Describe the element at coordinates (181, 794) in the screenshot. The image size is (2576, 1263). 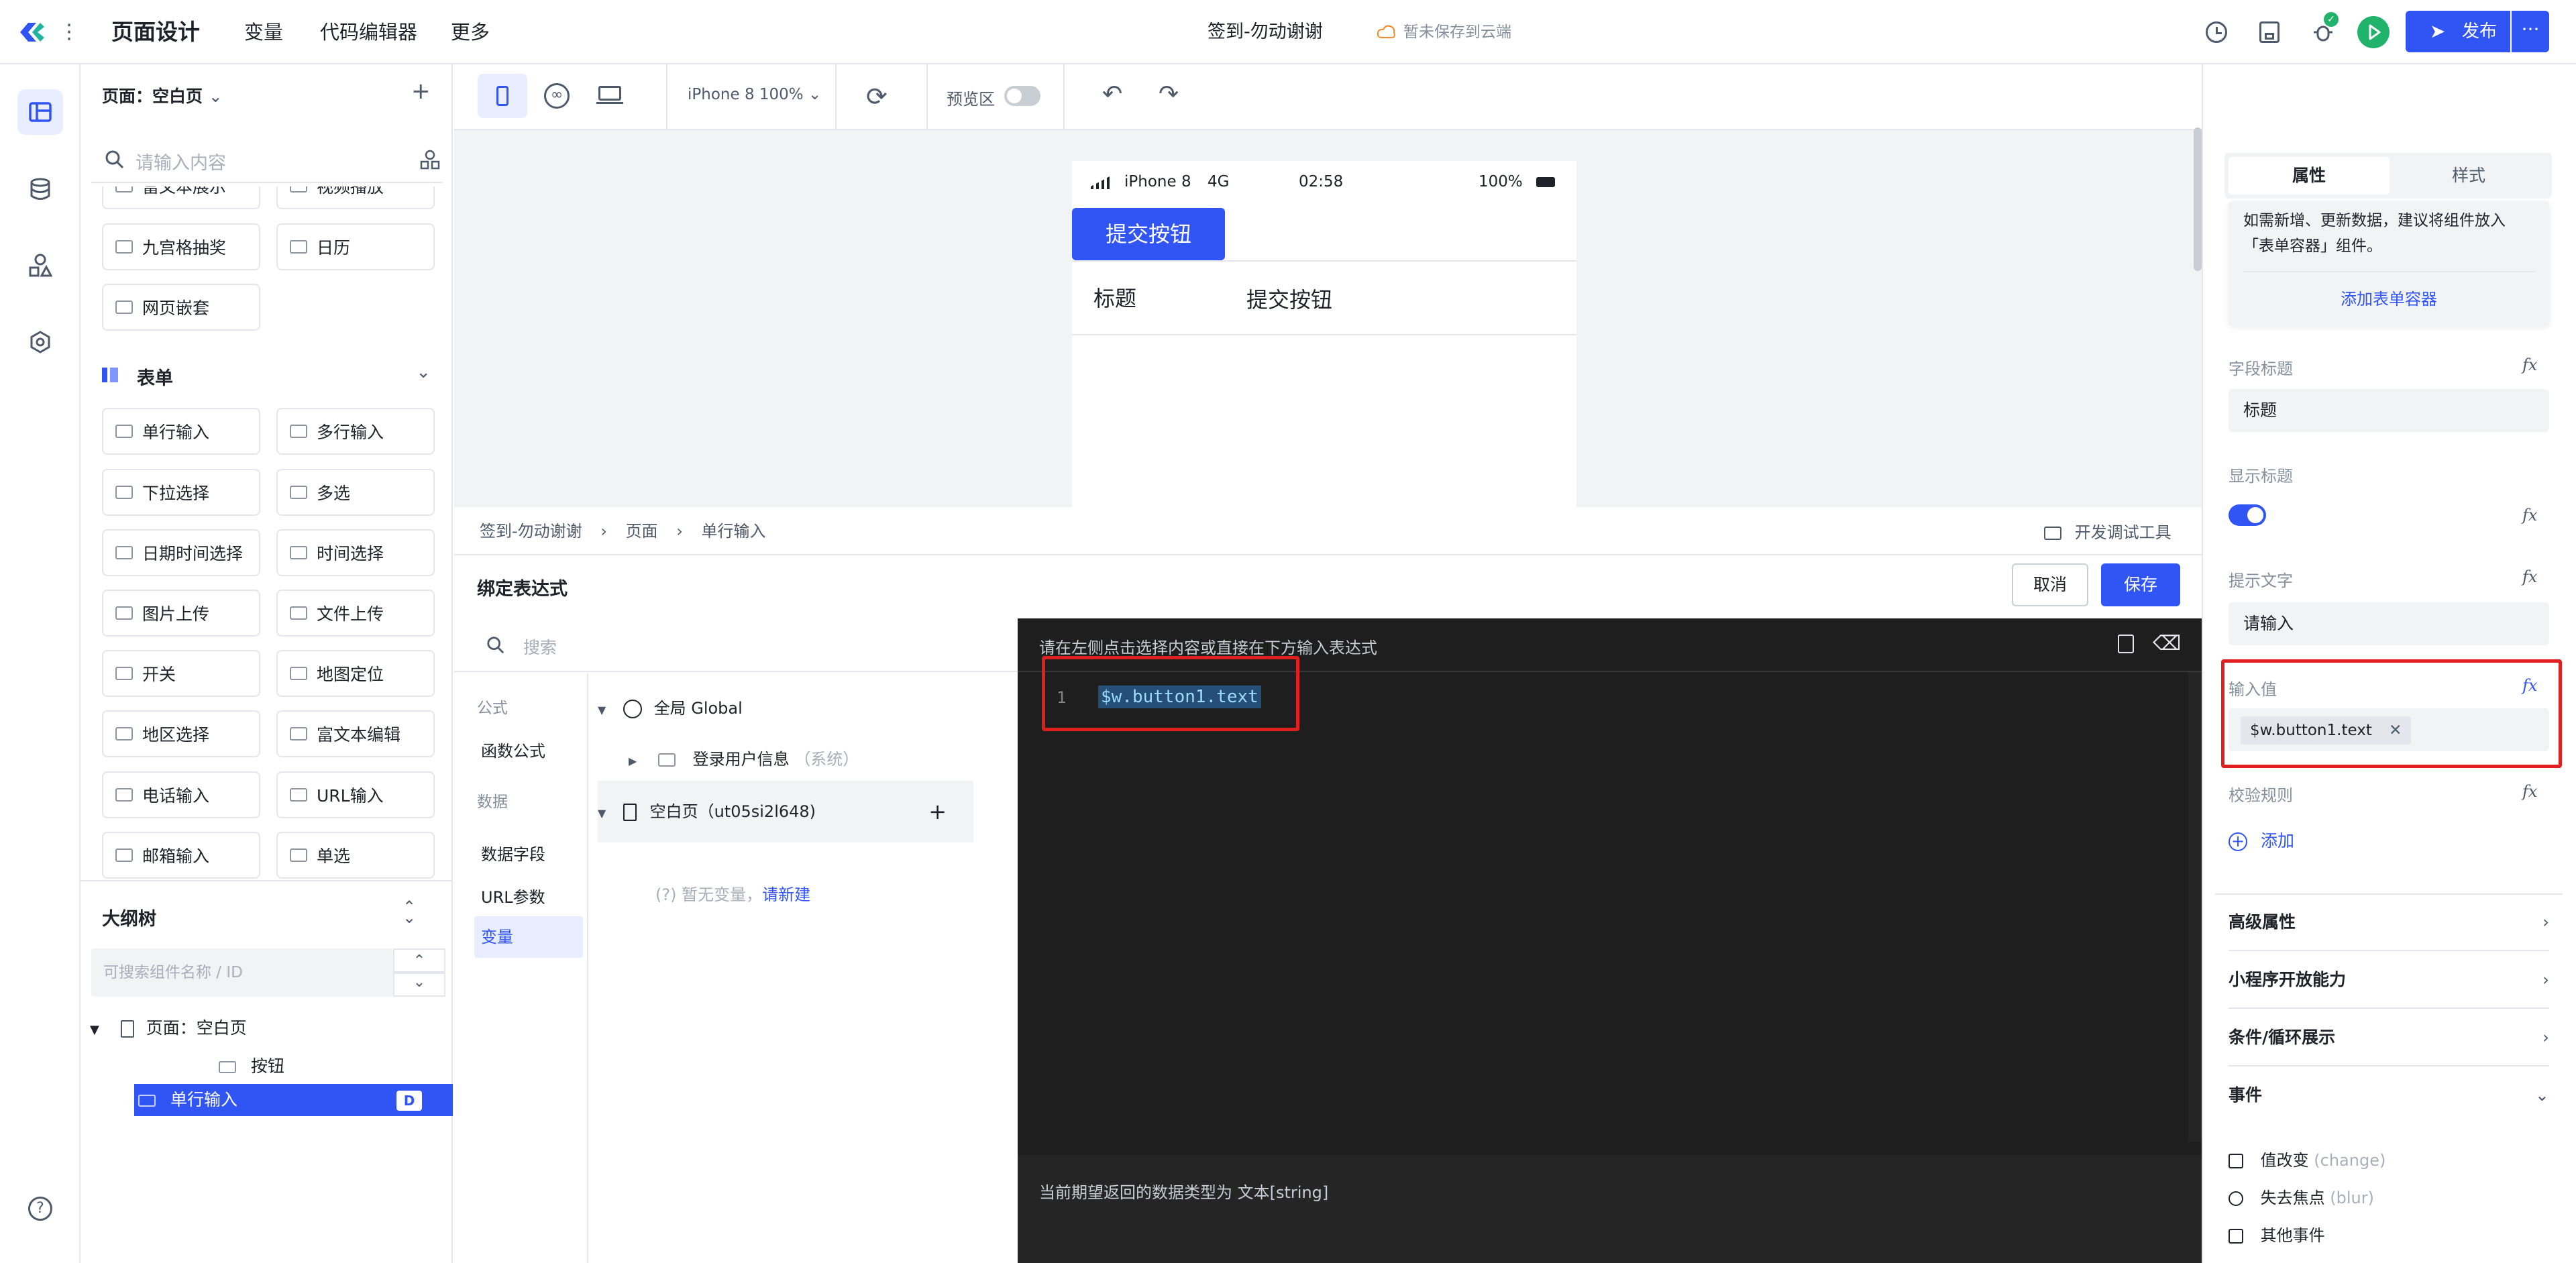
I see `component-phone-input: 电话输入` at that location.